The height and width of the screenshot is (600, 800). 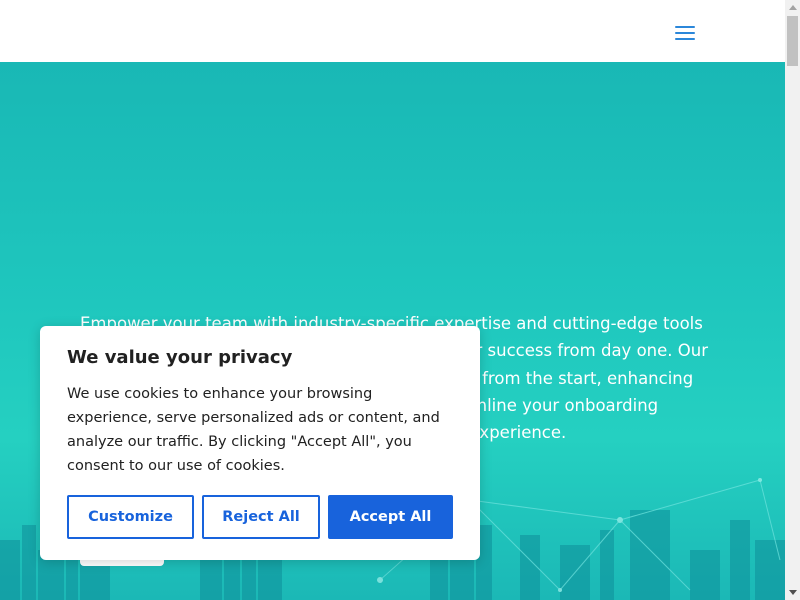 I want to click on scroll-down-arrow-icon, so click(x=792, y=592).